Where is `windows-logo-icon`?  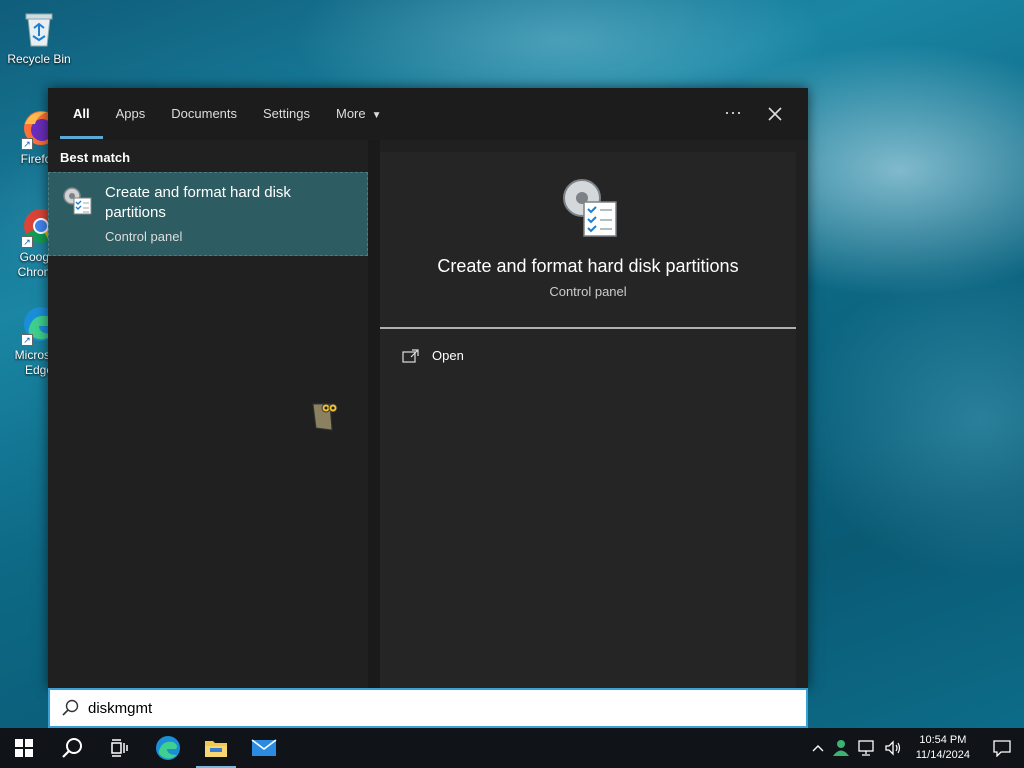
windows-logo-icon is located at coordinates (24, 748).